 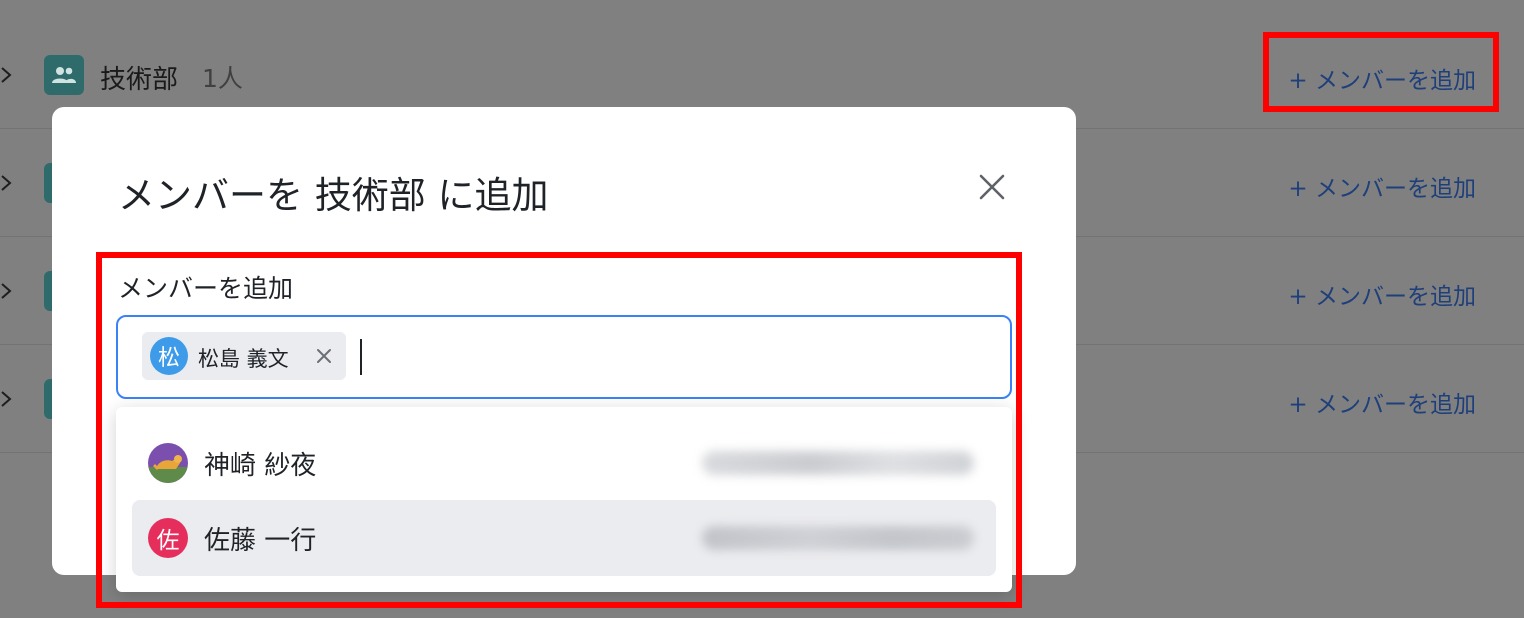 I want to click on annotation-highlight-add-button, so click(x=1381, y=72).